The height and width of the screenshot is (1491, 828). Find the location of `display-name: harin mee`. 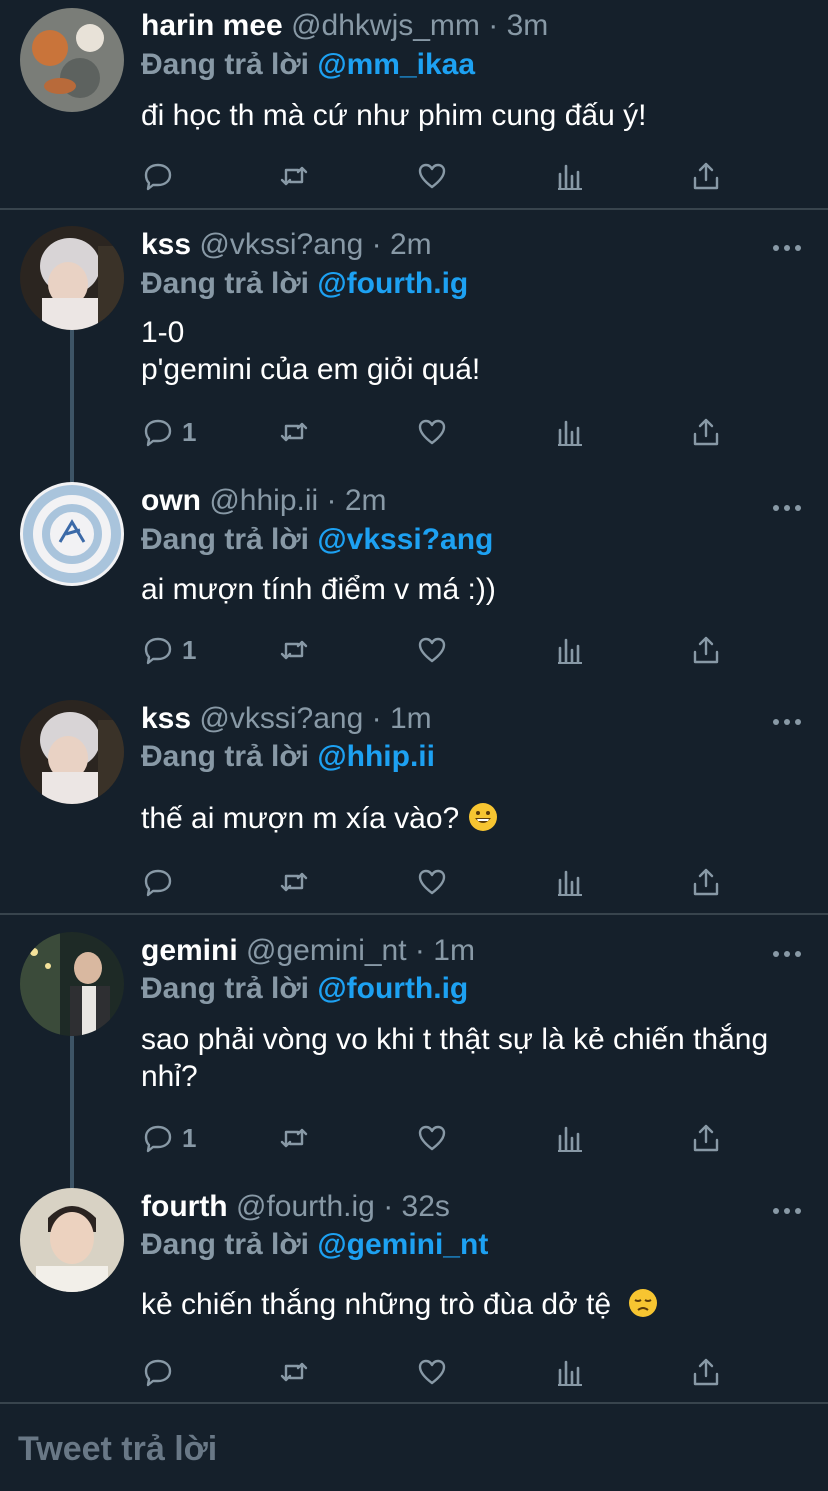

display-name: harin mee is located at coordinates (212, 25).